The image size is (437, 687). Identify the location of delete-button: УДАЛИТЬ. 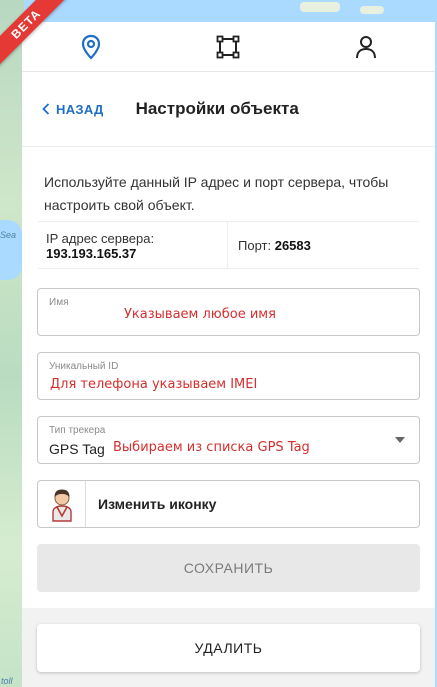
(228, 648).